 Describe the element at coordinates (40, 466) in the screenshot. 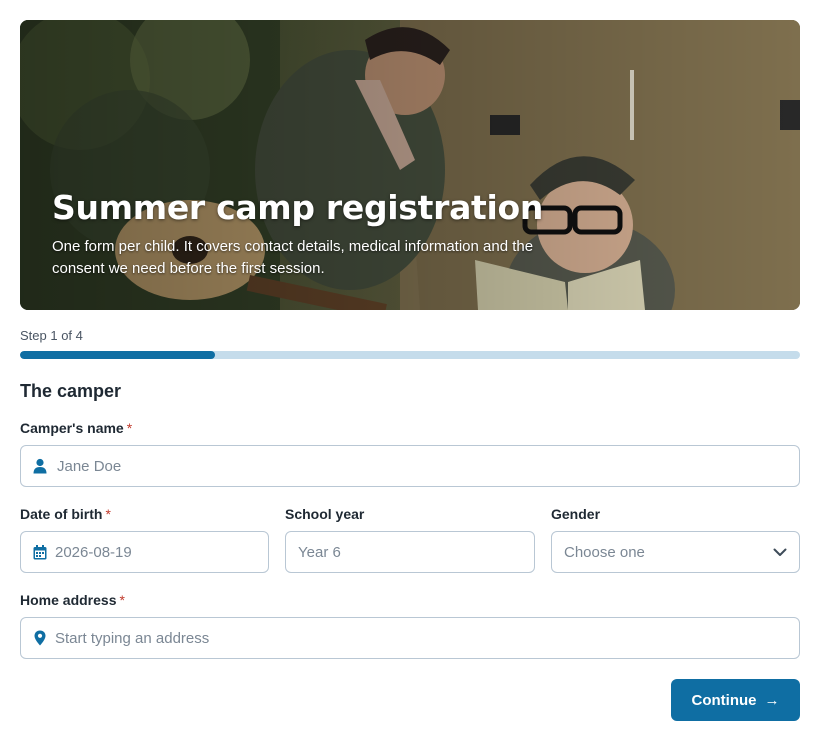

I see `person-icon` at that location.